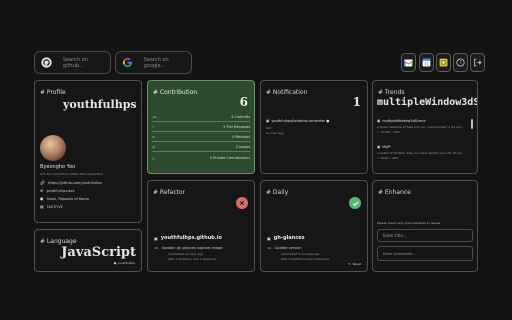  I want to click on drive-icon, so click(443, 62).